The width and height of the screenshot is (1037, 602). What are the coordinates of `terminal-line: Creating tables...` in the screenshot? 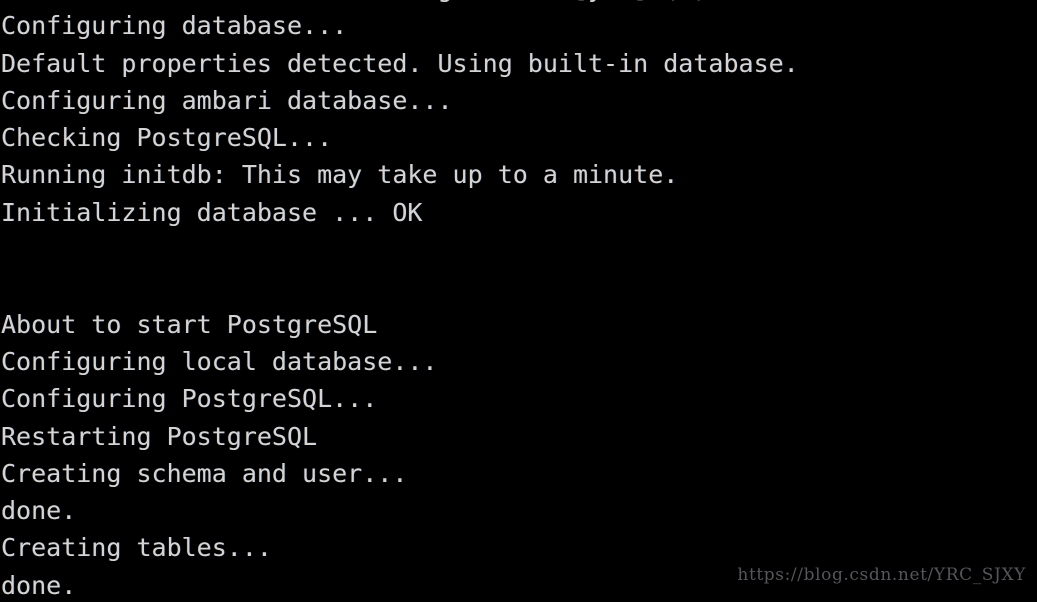 It's located at (136, 548).